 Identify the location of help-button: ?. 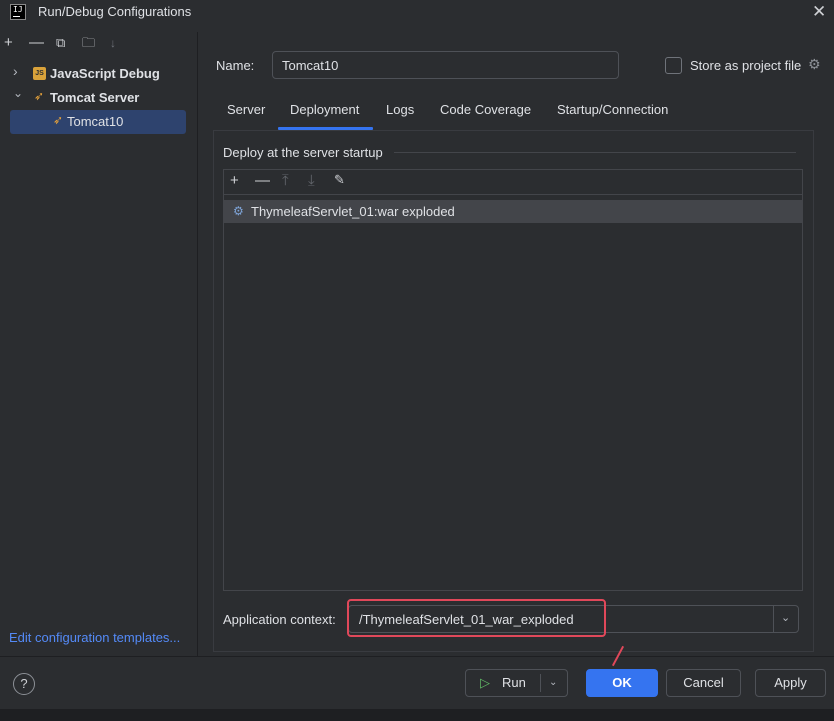
(24, 684).